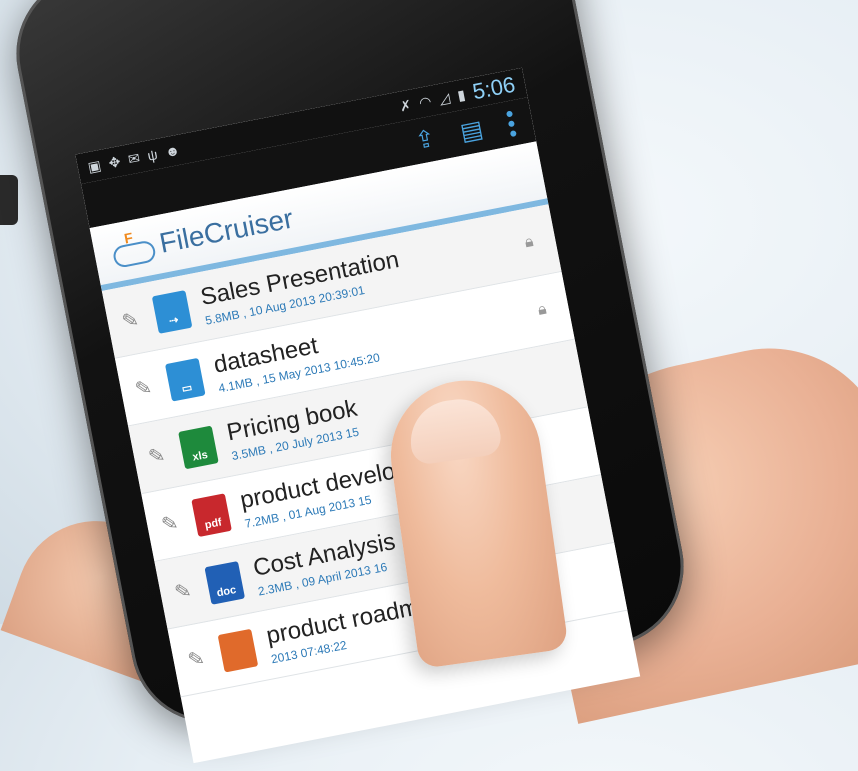 The height and width of the screenshot is (771, 858). What do you see at coordinates (238, 650) in the screenshot?
I see `ppt-icon` at bounding box center [238, 650].